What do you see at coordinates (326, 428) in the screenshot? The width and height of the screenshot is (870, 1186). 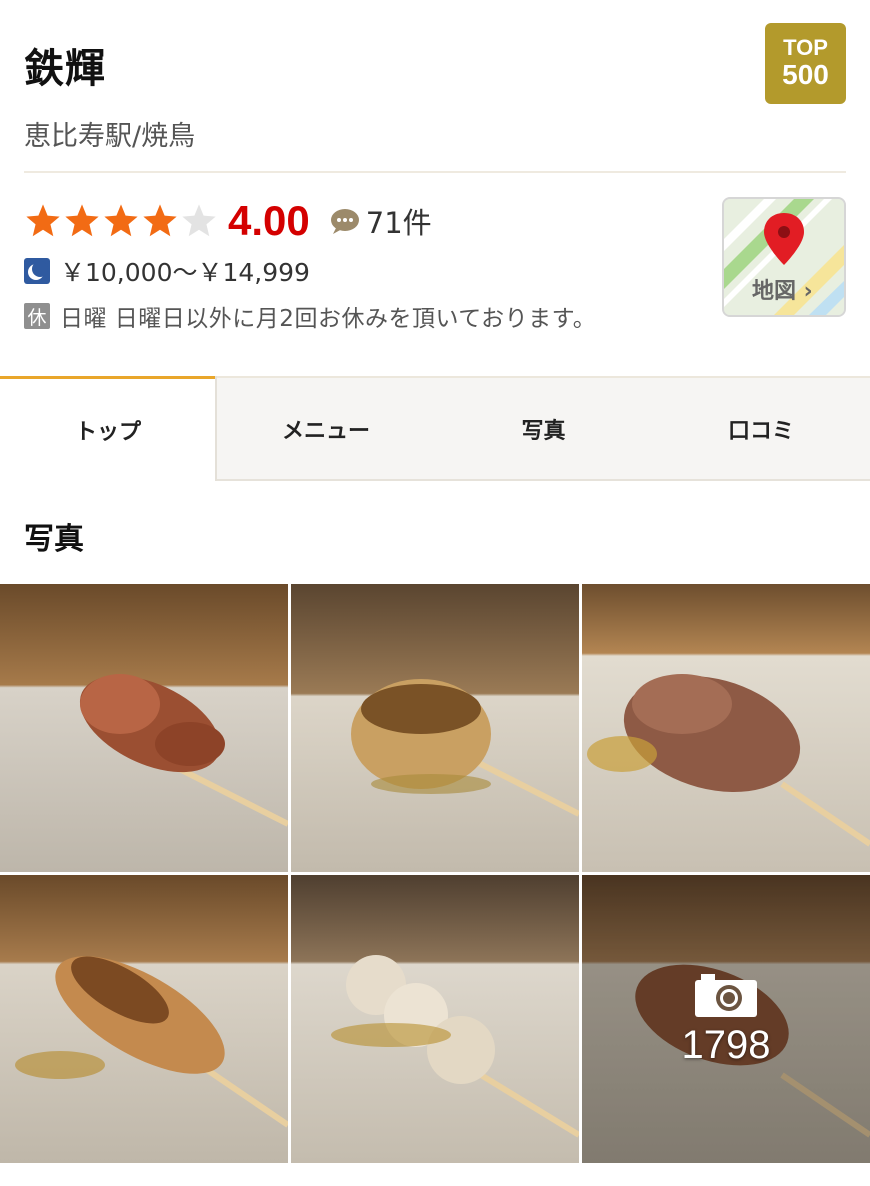 I see `tab-menu: メニュー` at bounding box center [326, 428].